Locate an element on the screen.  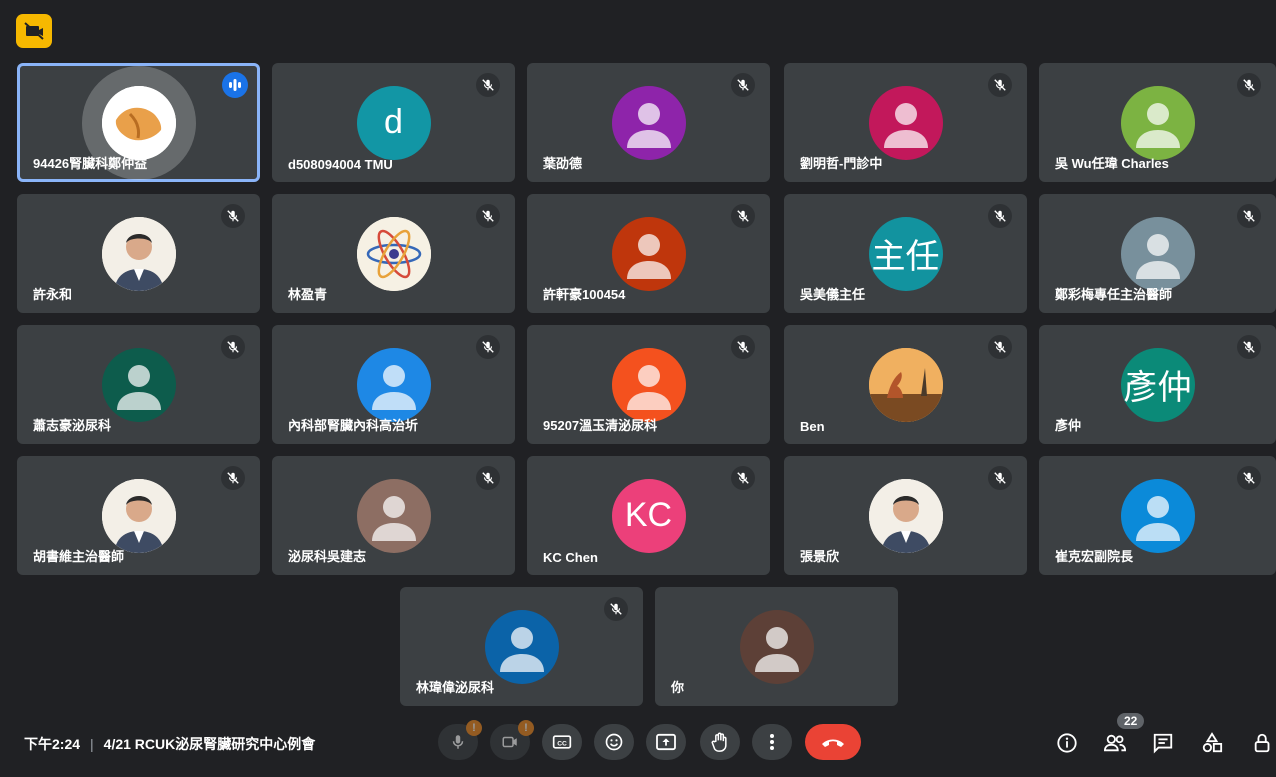
participant-name: 吳 Wu任瑋 Charles is located at coordinates (1112, 163).